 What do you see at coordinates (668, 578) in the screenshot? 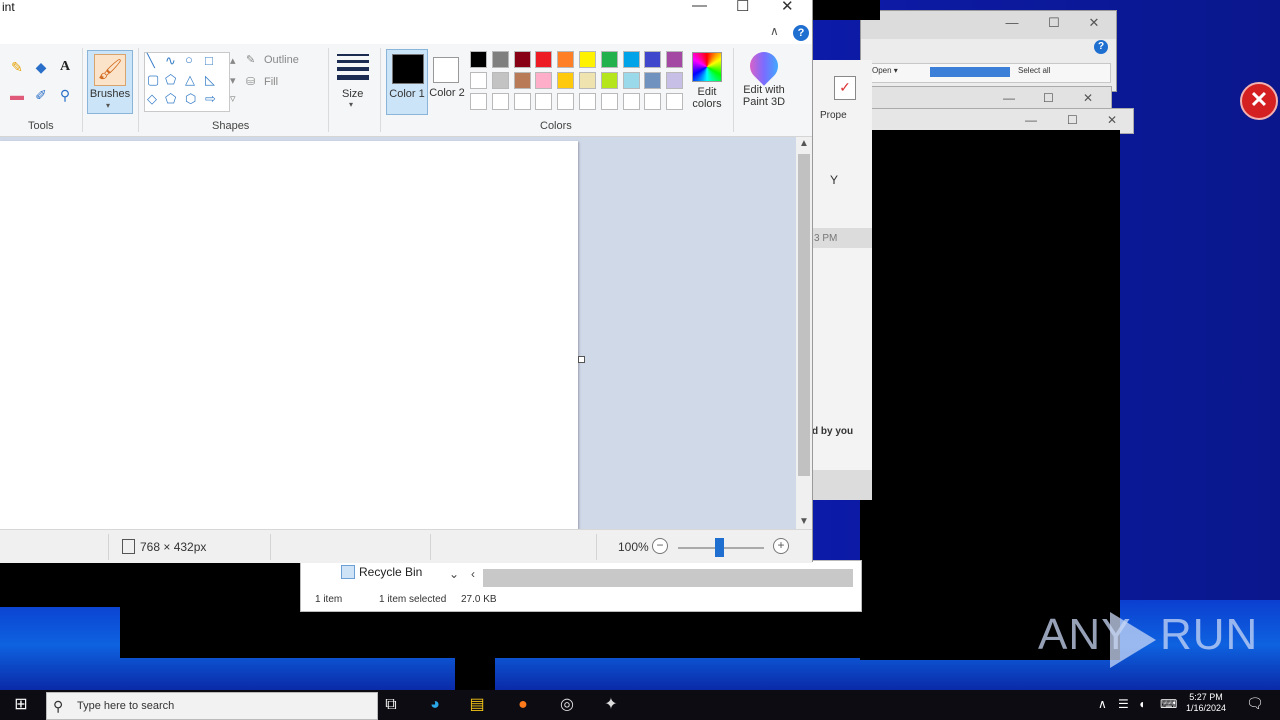
I see `horizontal-scrollbar` at bounding box center [668, 578].